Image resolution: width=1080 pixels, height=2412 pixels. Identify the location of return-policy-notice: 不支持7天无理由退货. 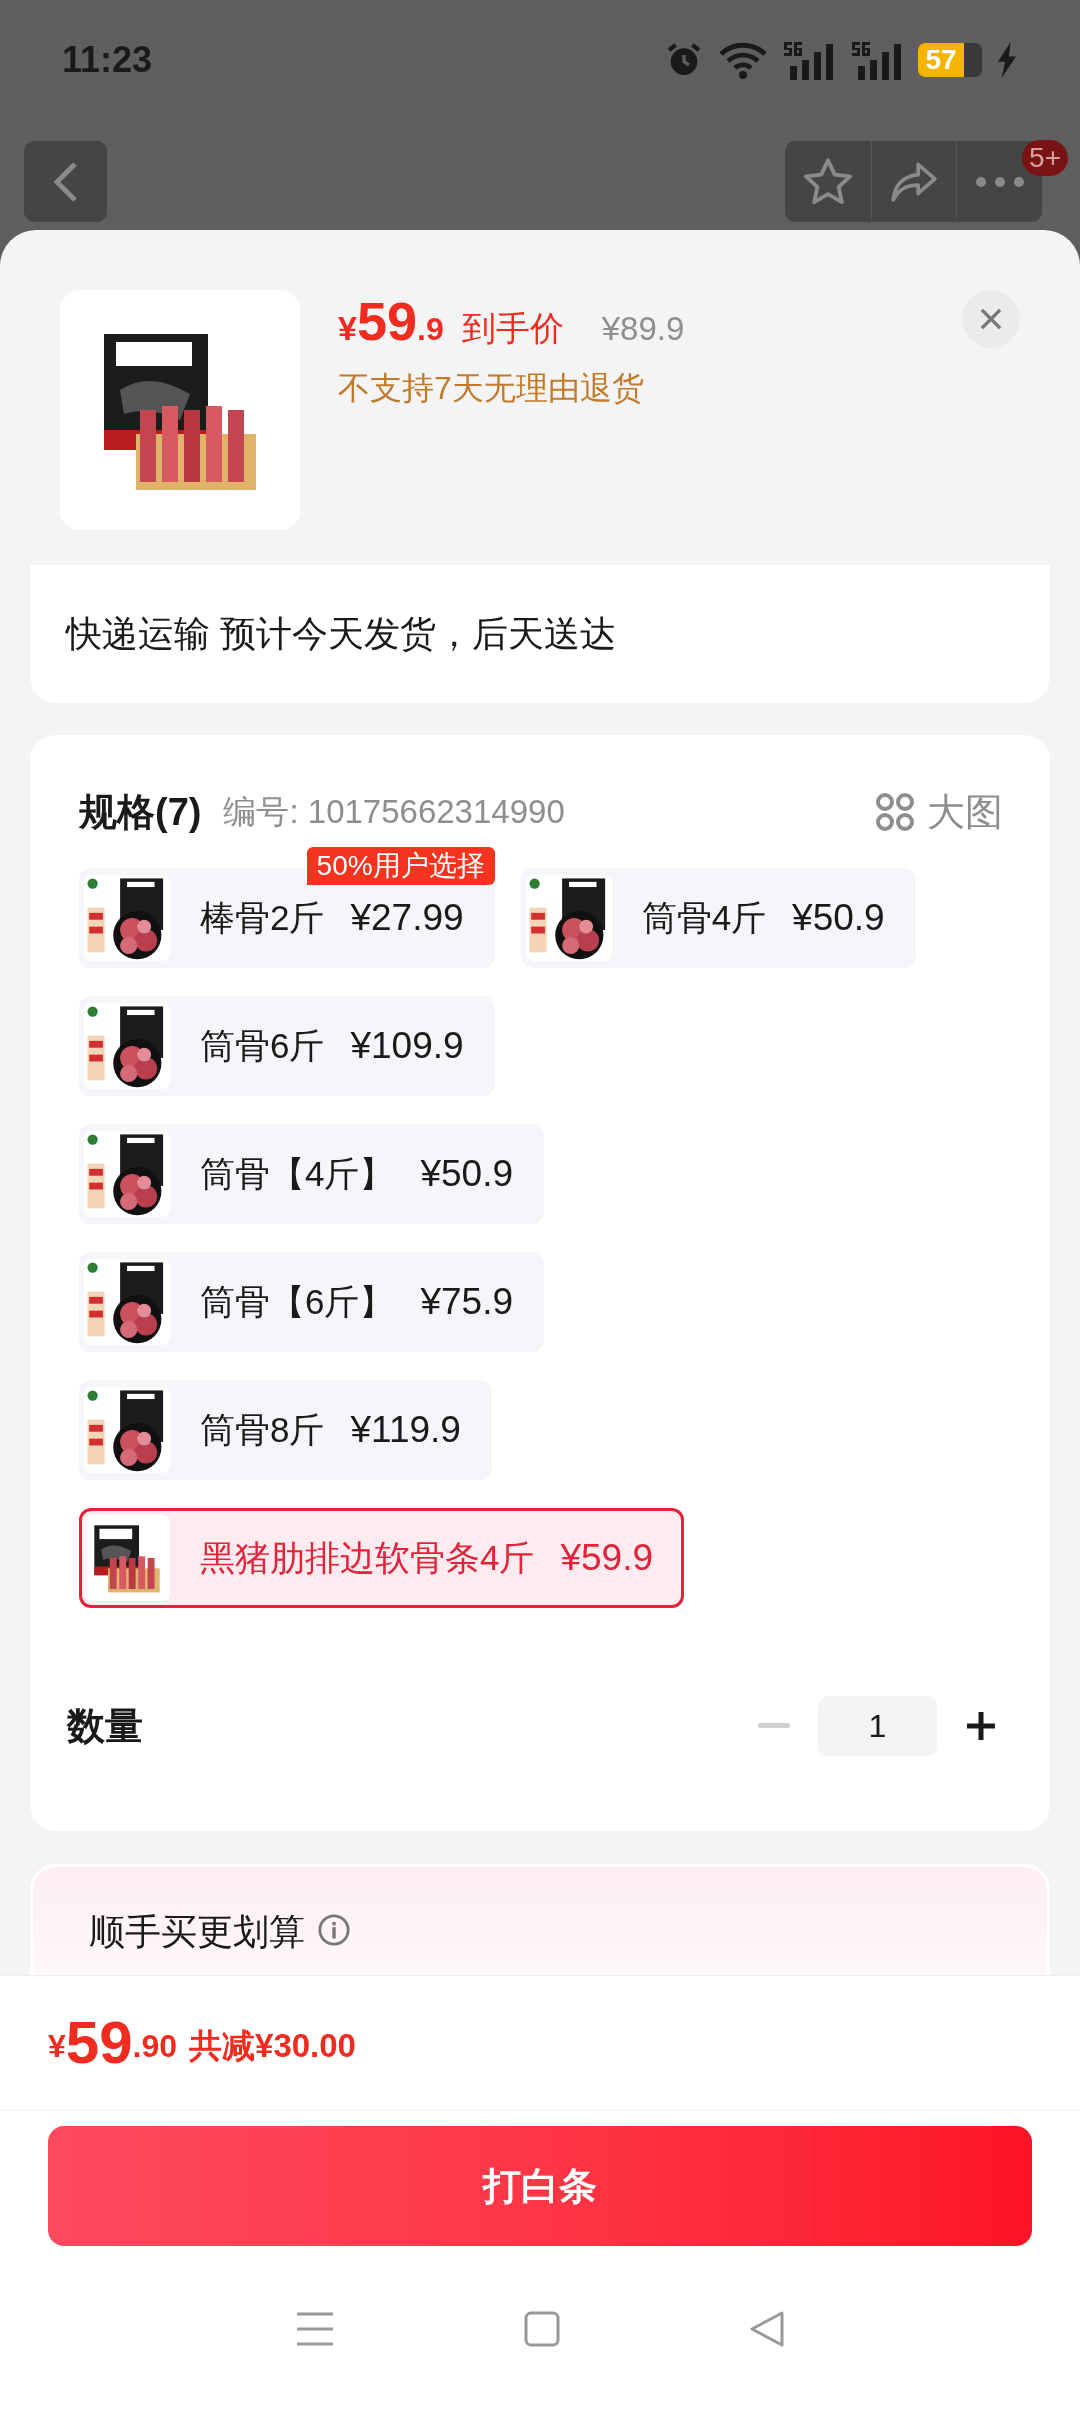
(491, 388).